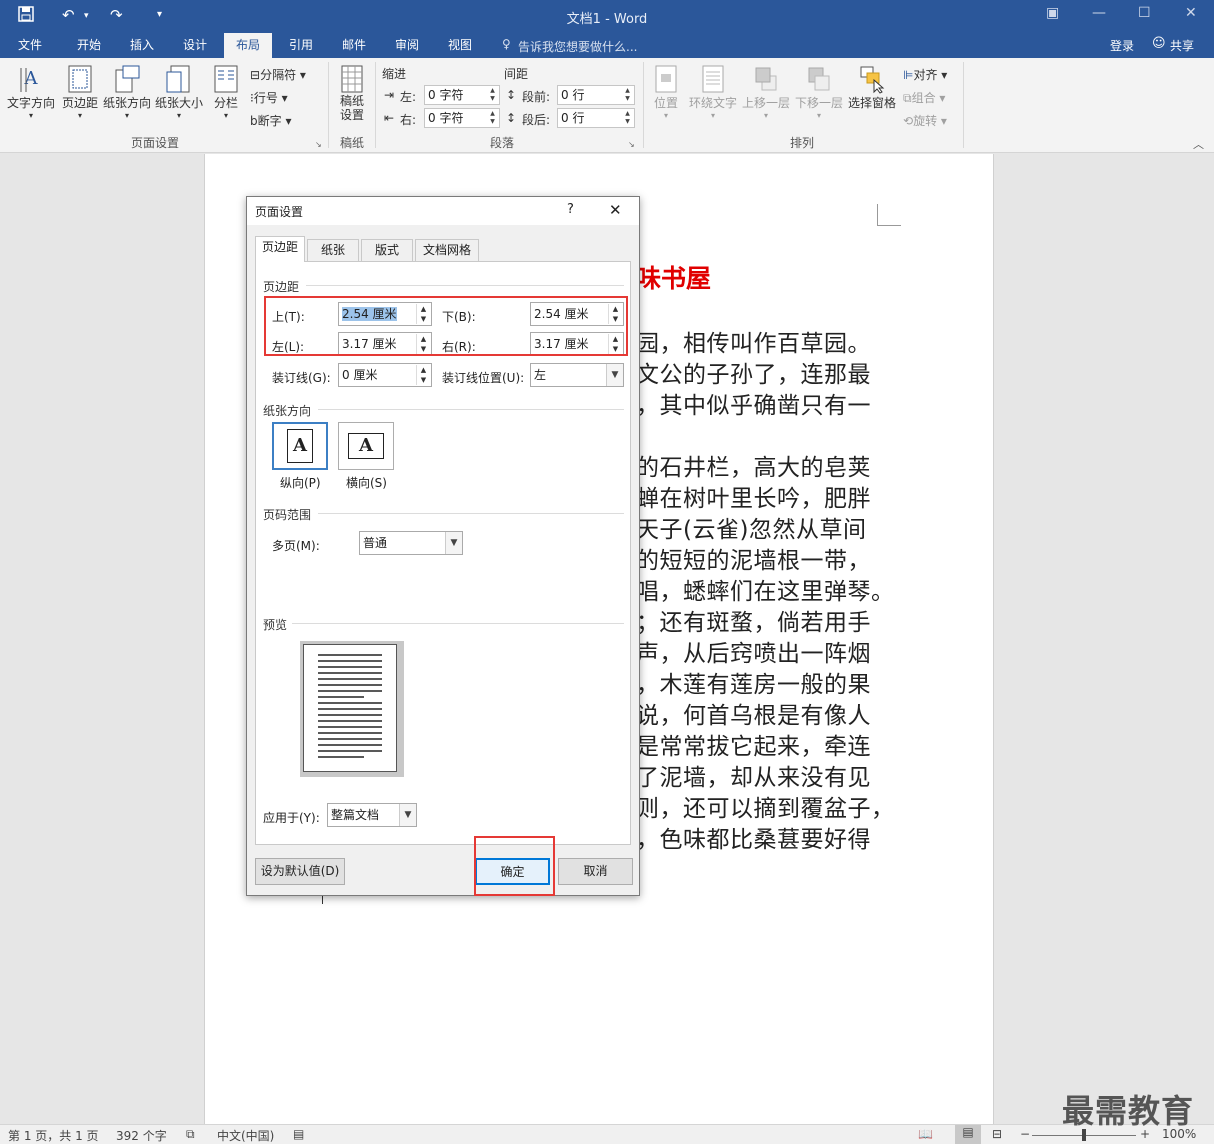 The image size is (1214, 1144). I want to click on align-icon: ⊫, so click(908, 75).